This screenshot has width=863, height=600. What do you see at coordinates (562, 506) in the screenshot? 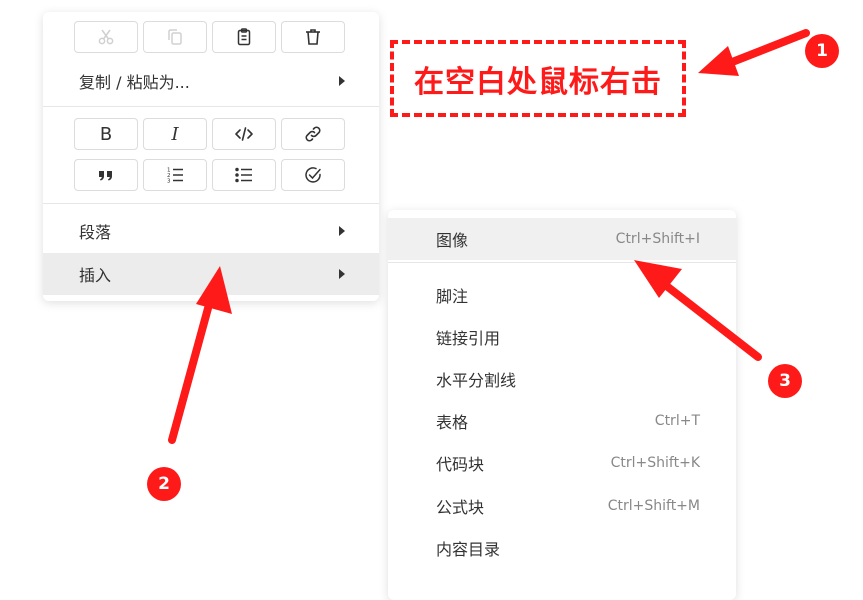
I see `insert-math-block-item: 公式块 Ctrl+Shift+M` at bounding box center [562, 506].